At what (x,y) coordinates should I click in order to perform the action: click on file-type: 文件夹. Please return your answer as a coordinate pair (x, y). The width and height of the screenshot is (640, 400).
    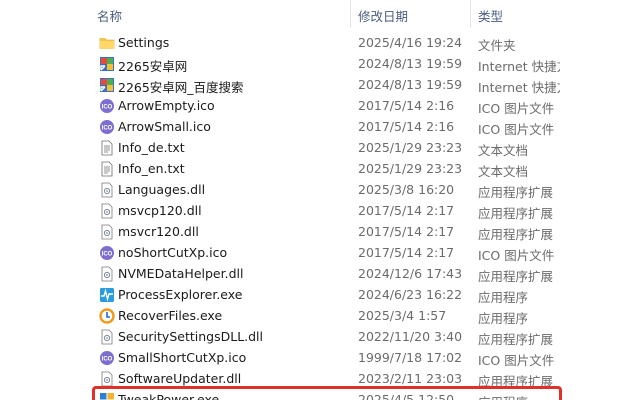
    Looking at the image, I should click on (497, 45).